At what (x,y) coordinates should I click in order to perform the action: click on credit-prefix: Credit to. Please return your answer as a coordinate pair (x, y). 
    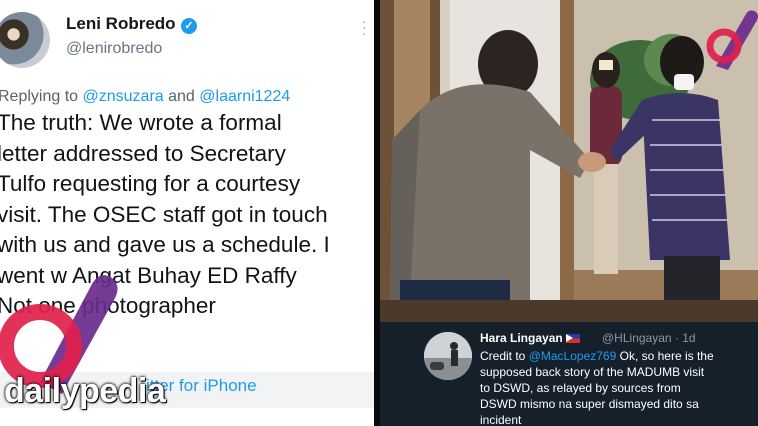
    Looking at the image, I should click on (503, 356).